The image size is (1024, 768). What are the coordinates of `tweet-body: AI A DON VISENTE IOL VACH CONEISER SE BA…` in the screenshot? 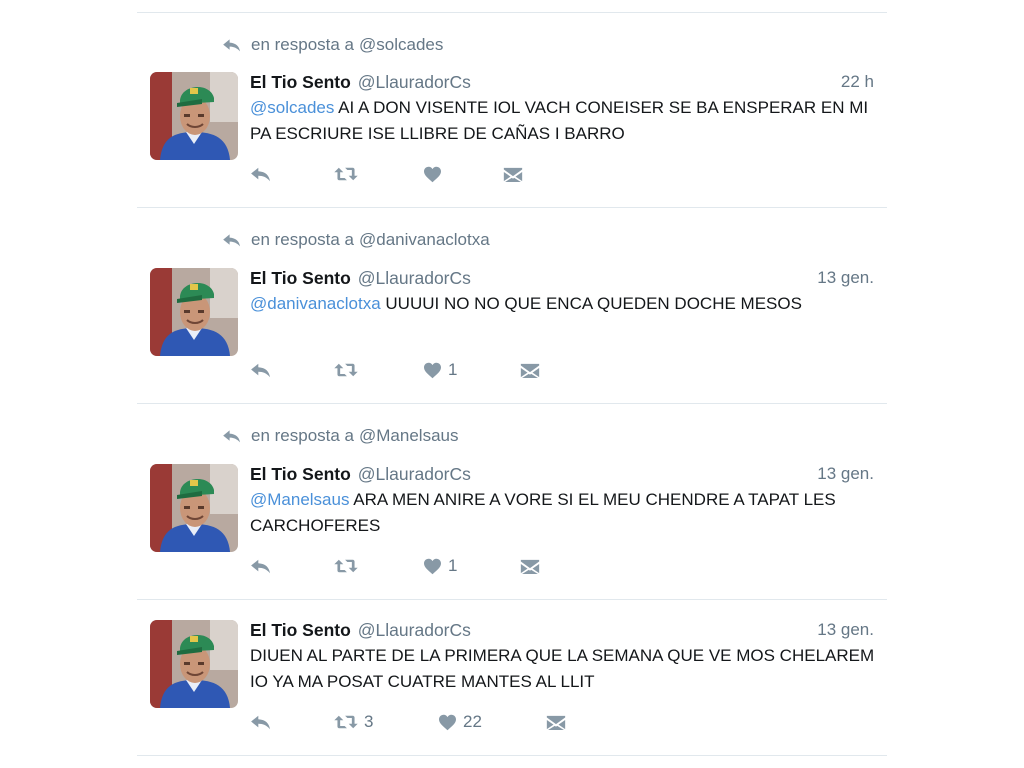 It's located at (559, 120).